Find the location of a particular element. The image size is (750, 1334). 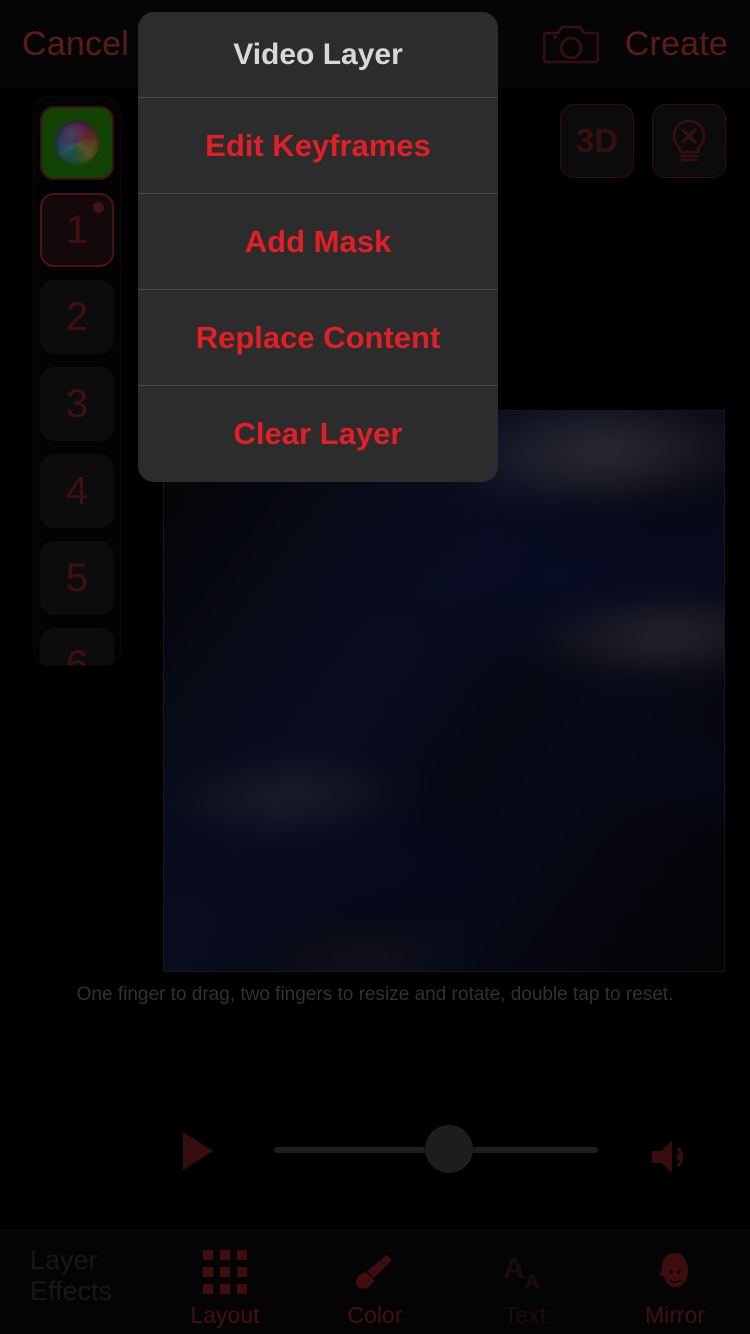

layer-item-label: 3 is located at coordinates (77, 403).